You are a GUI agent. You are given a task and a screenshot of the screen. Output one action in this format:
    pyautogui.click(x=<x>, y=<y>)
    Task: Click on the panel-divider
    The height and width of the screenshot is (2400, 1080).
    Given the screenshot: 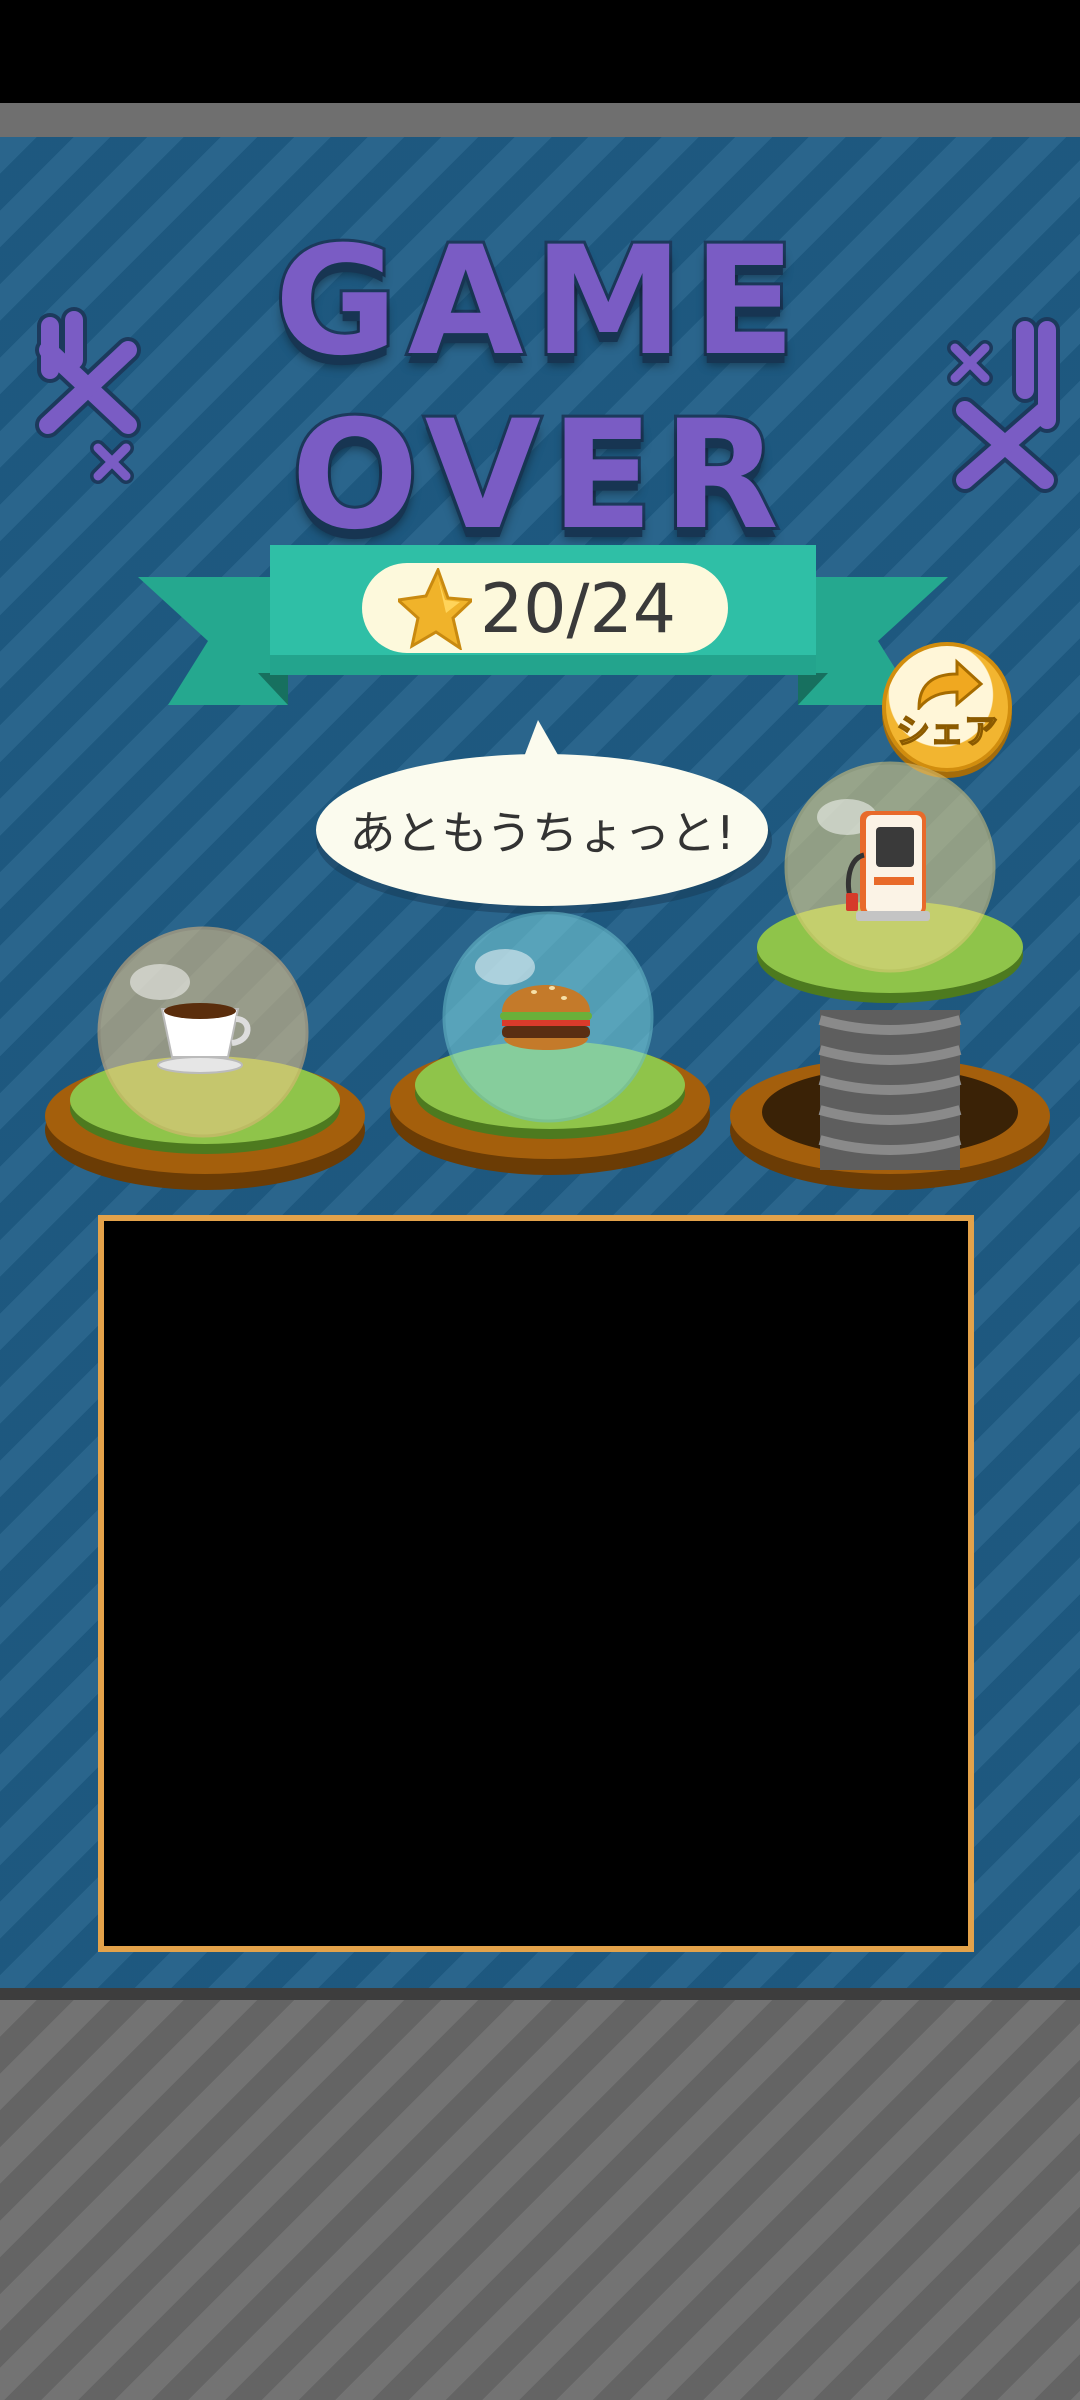 What is the action you would take?
    pyautogui.click(x=540, y=1994)
    